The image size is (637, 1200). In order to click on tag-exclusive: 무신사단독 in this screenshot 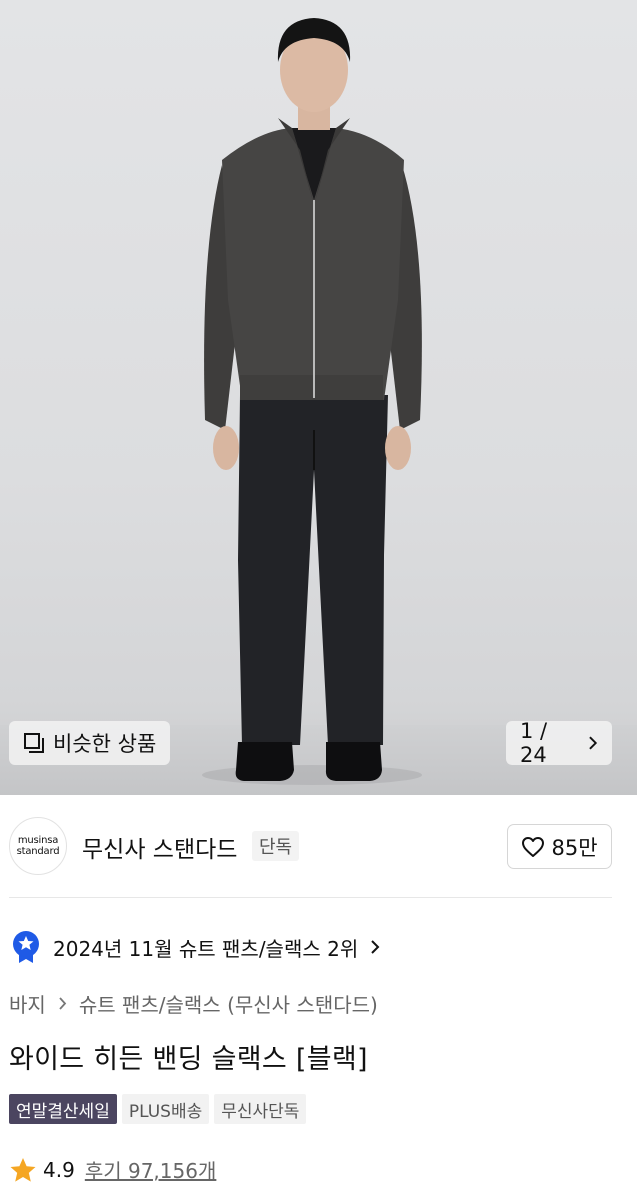, I will do `click(260, 1109)`.